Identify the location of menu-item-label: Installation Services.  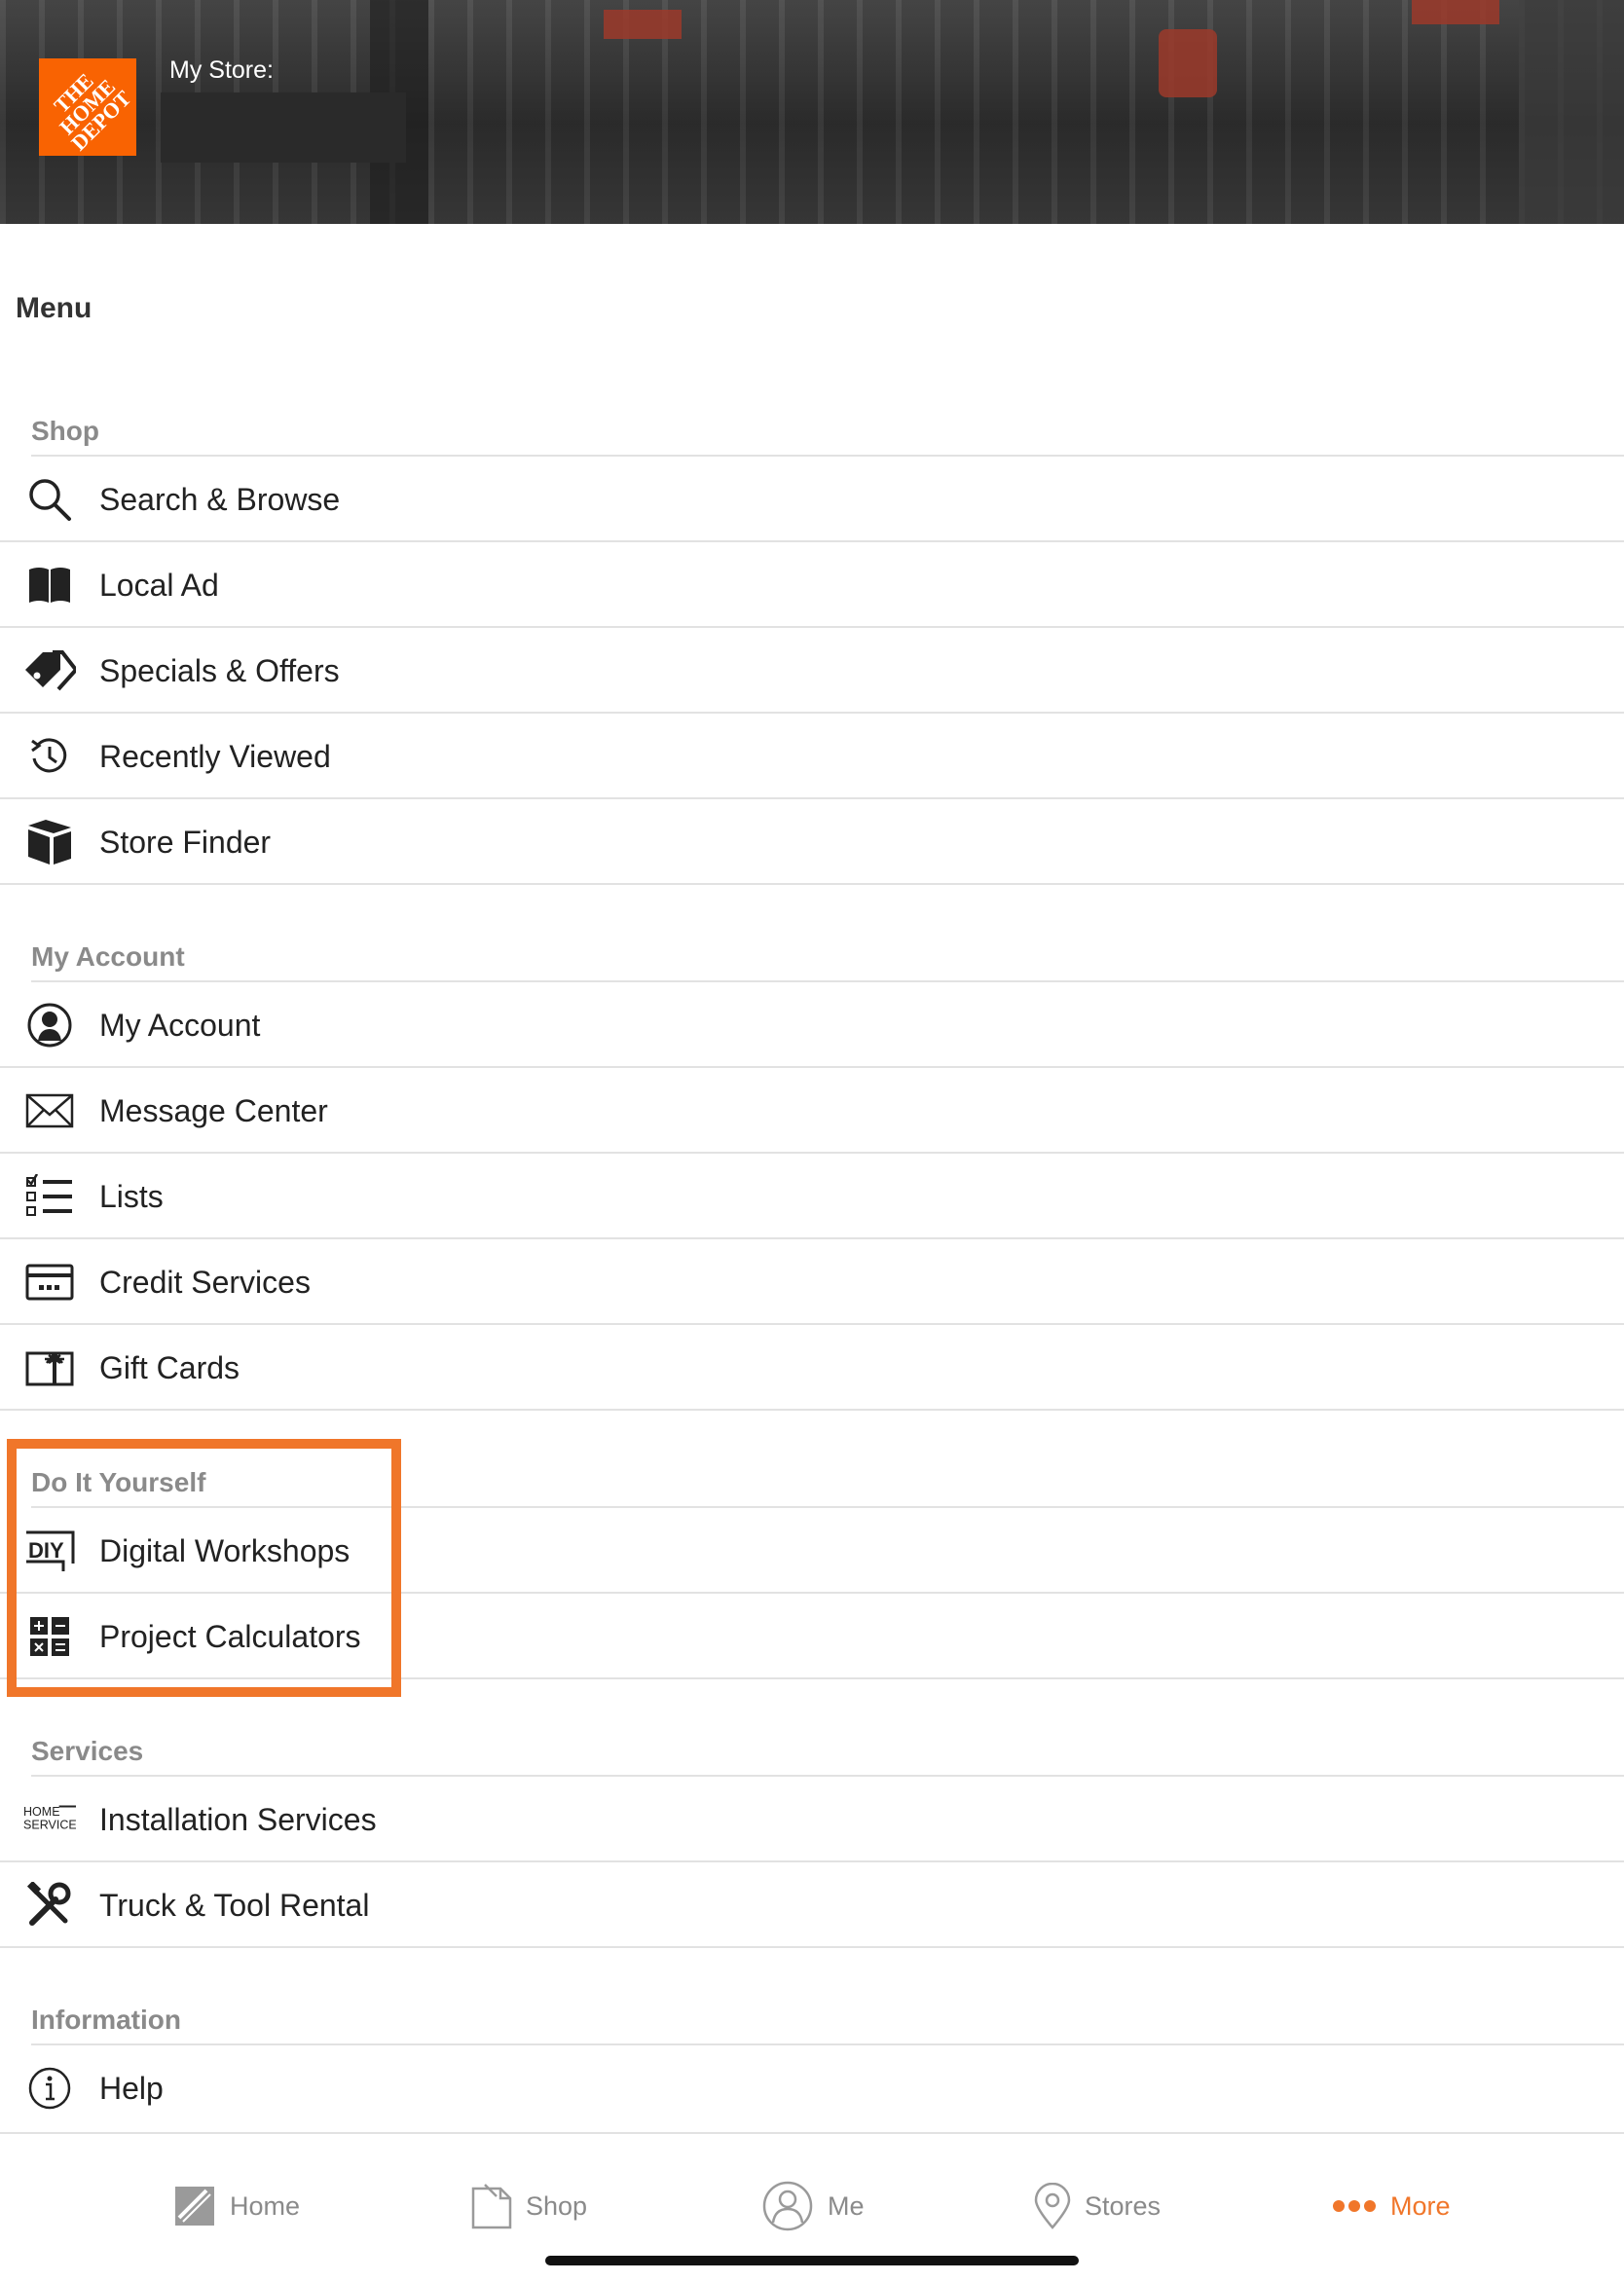
(238, 1819).